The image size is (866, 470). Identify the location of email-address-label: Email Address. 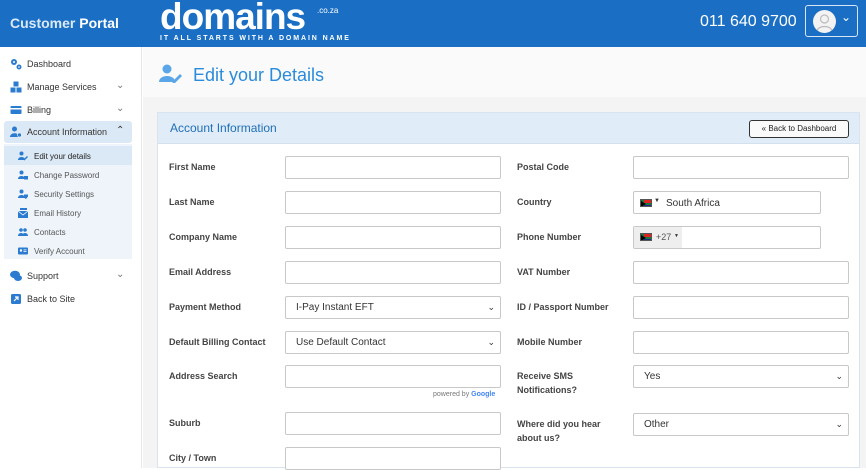
(200, 272).